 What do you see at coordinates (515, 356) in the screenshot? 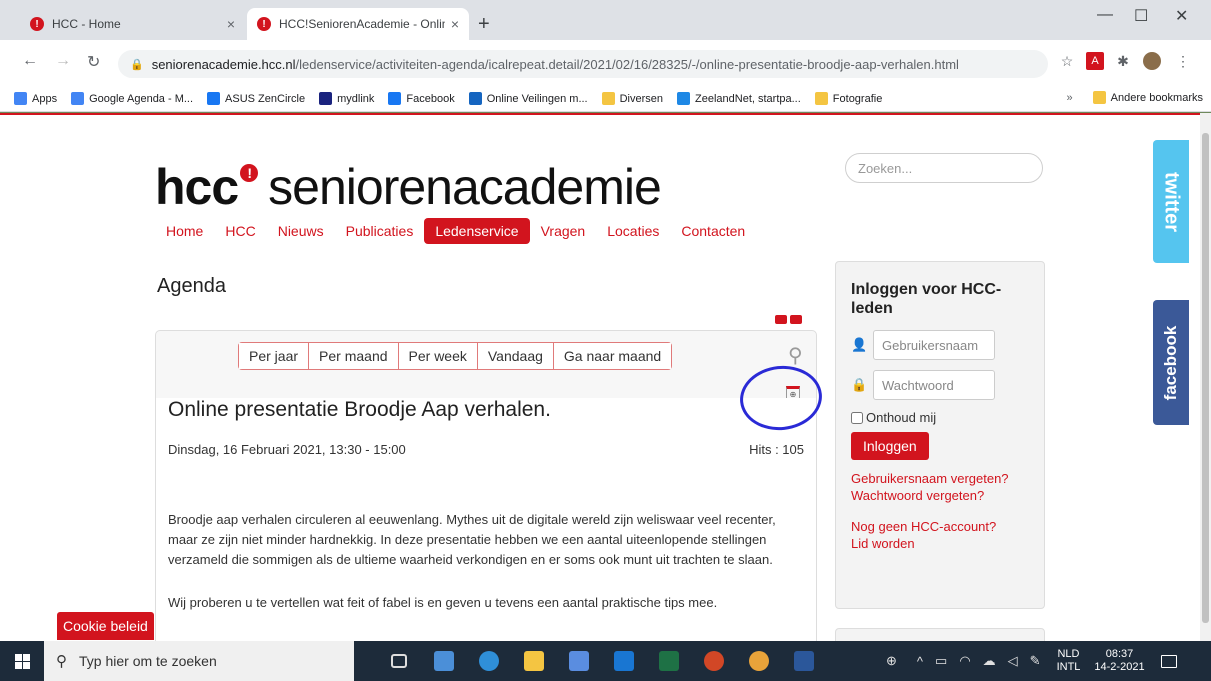
I see `view-vandaag: Vandaag` at bounding box center [515, 356].